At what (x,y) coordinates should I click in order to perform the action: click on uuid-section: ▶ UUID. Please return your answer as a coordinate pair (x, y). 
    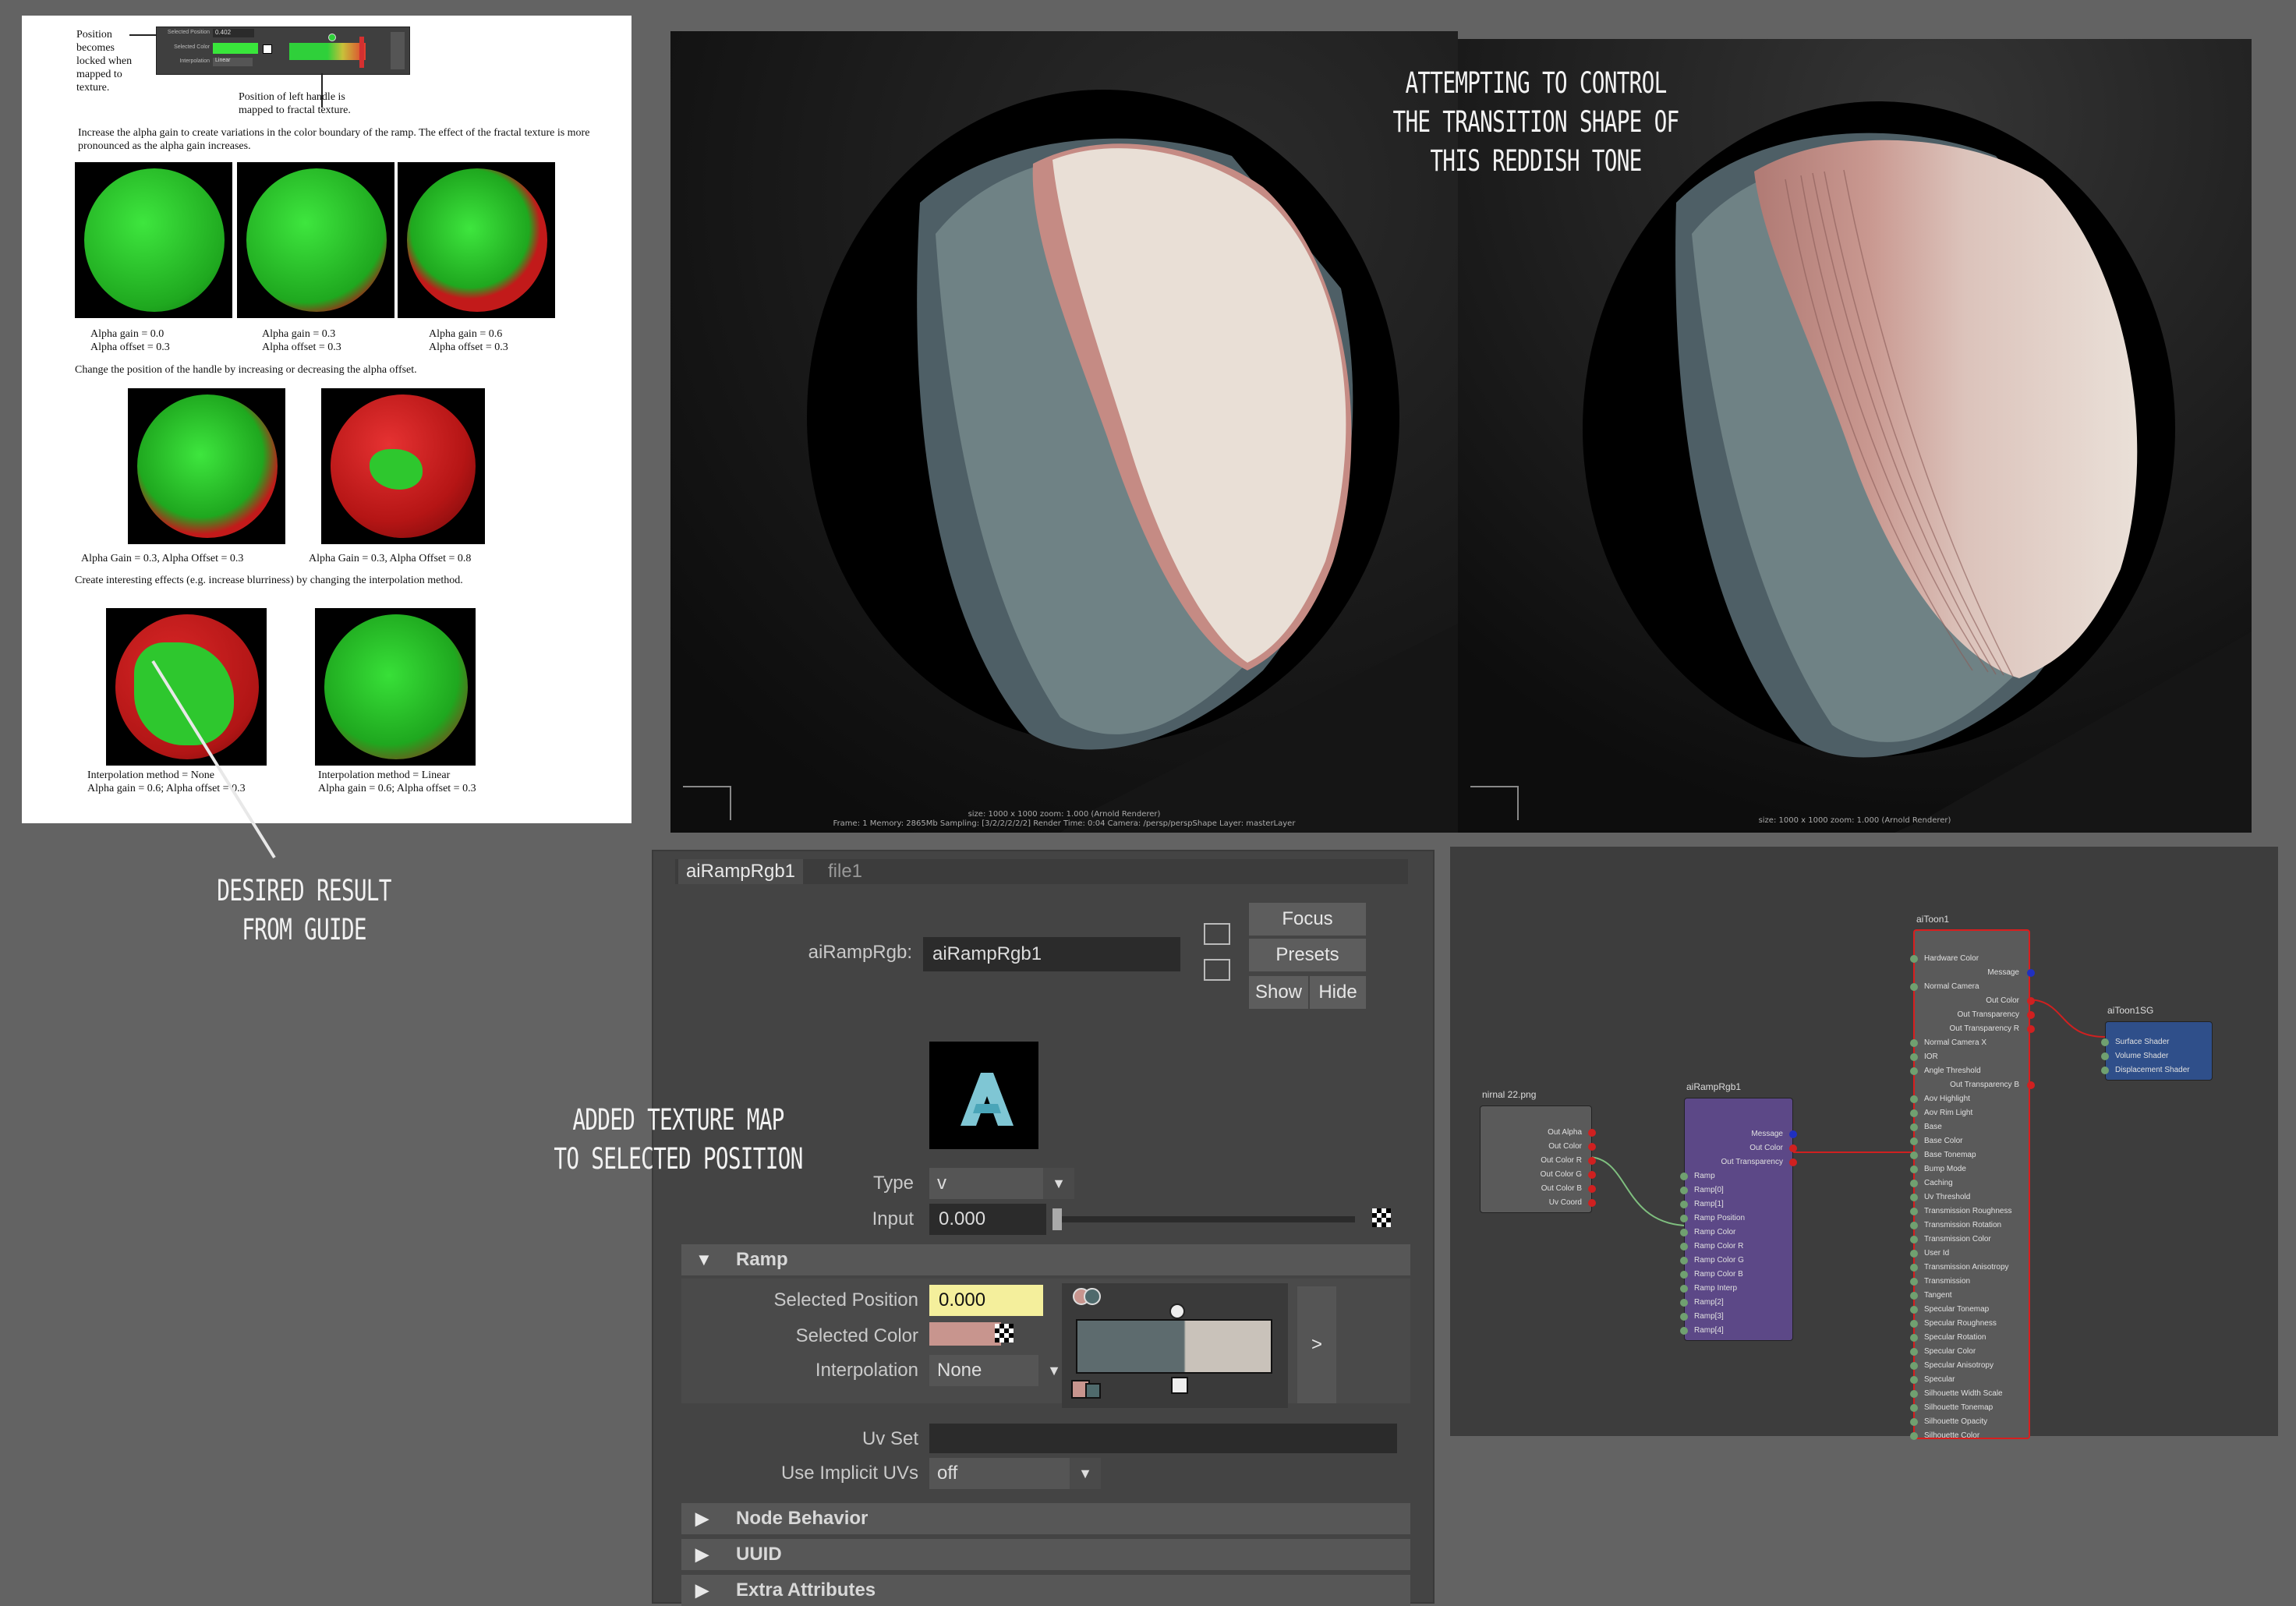
    Looking at the image, I should click on (1045, 1554).